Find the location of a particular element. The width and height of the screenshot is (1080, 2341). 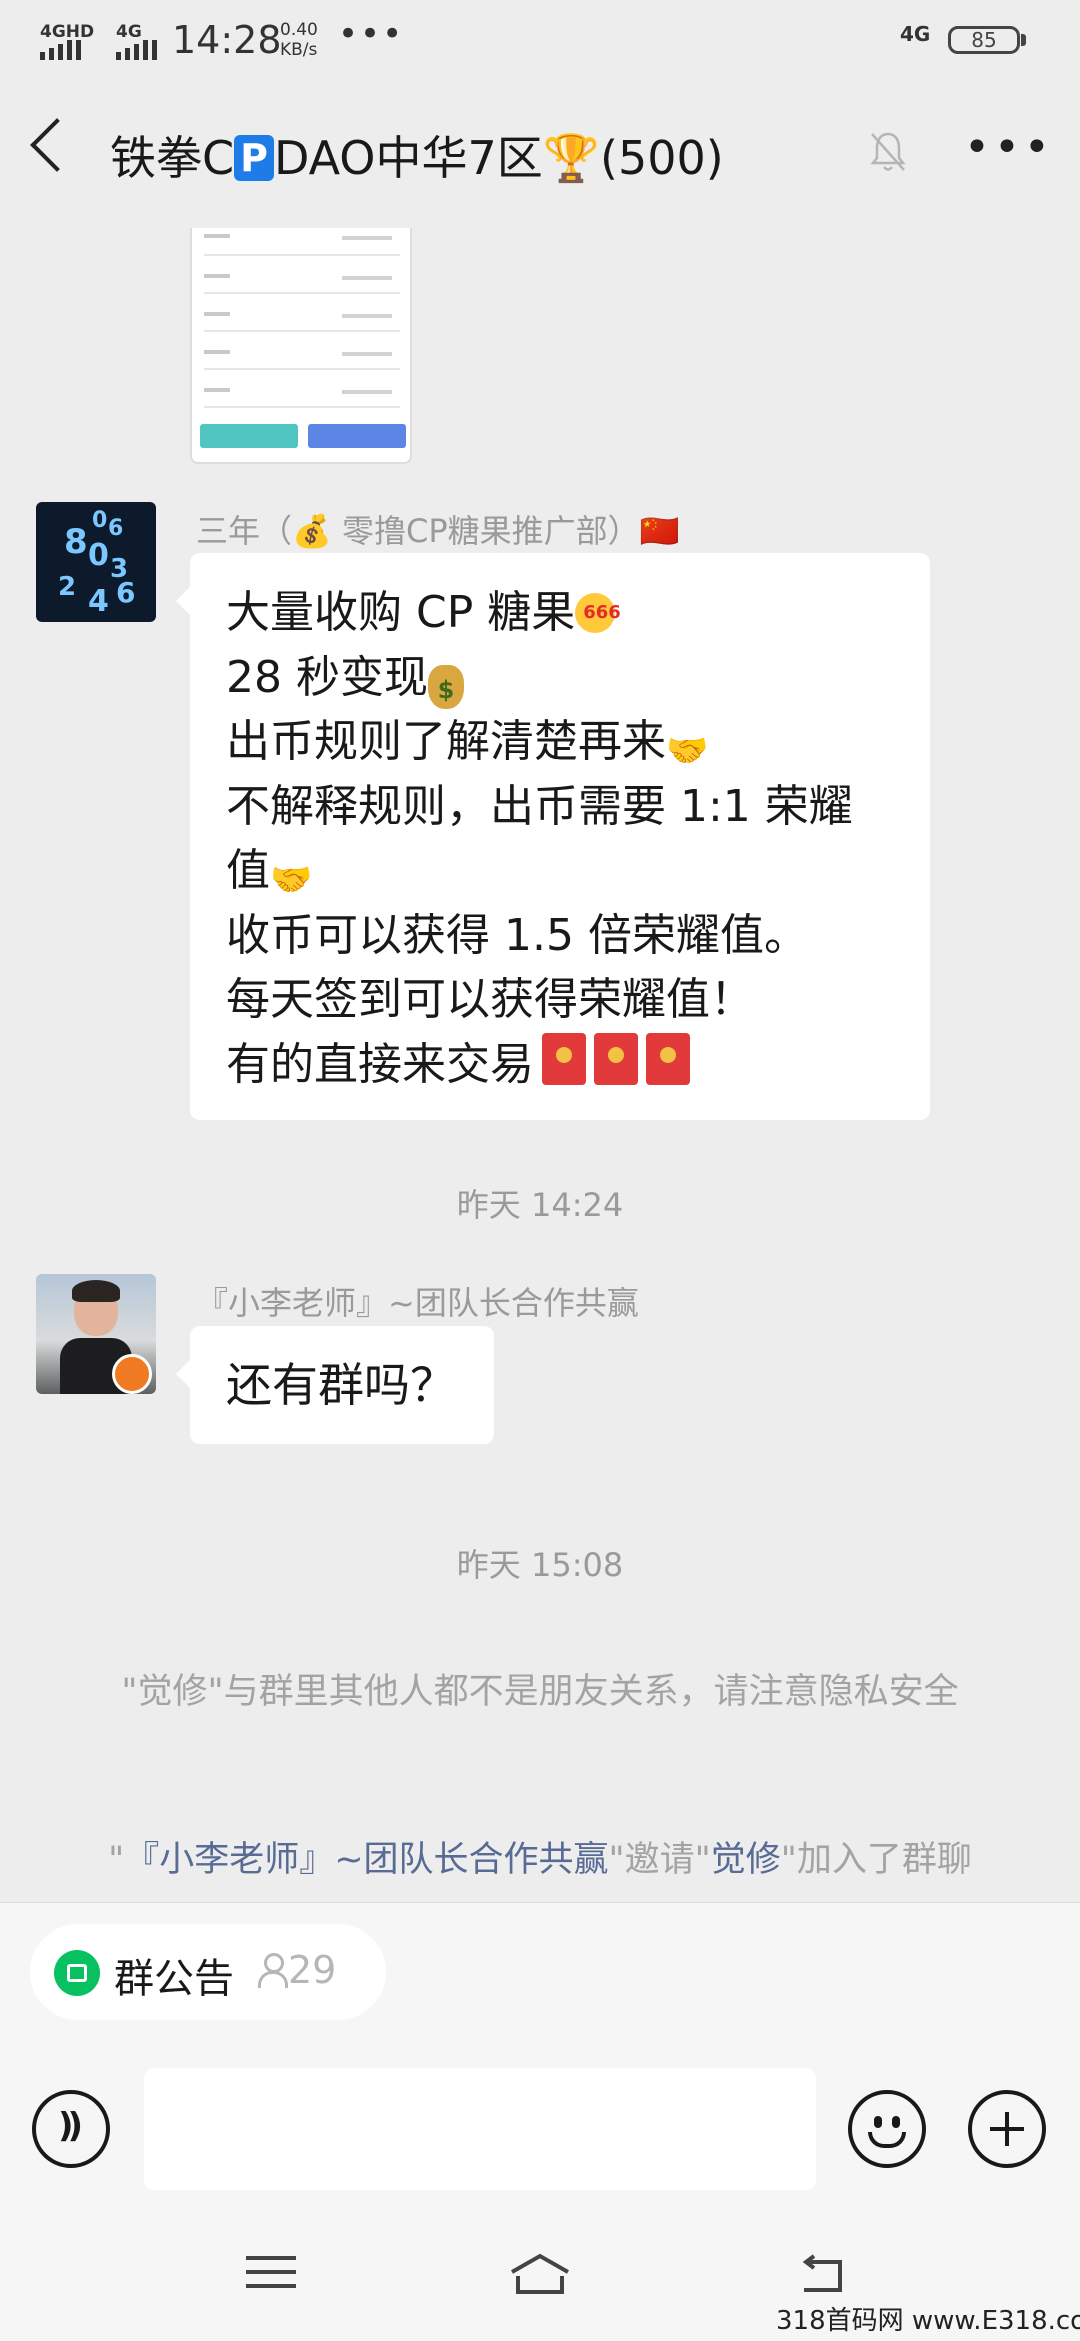

notice-icon is located at coordinates (77, 1973).